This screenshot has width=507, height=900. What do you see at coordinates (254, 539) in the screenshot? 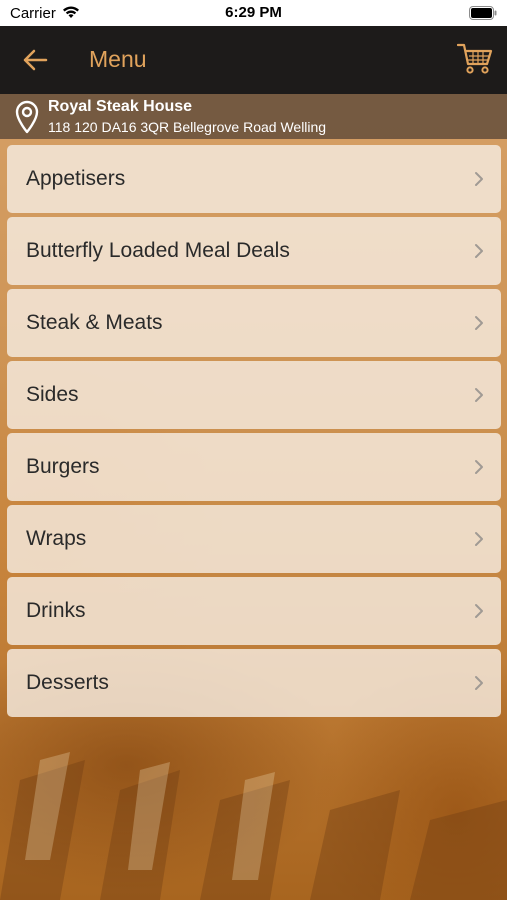
I see `menu-item-wraps: Wraps` at bounding box center [254, 539].